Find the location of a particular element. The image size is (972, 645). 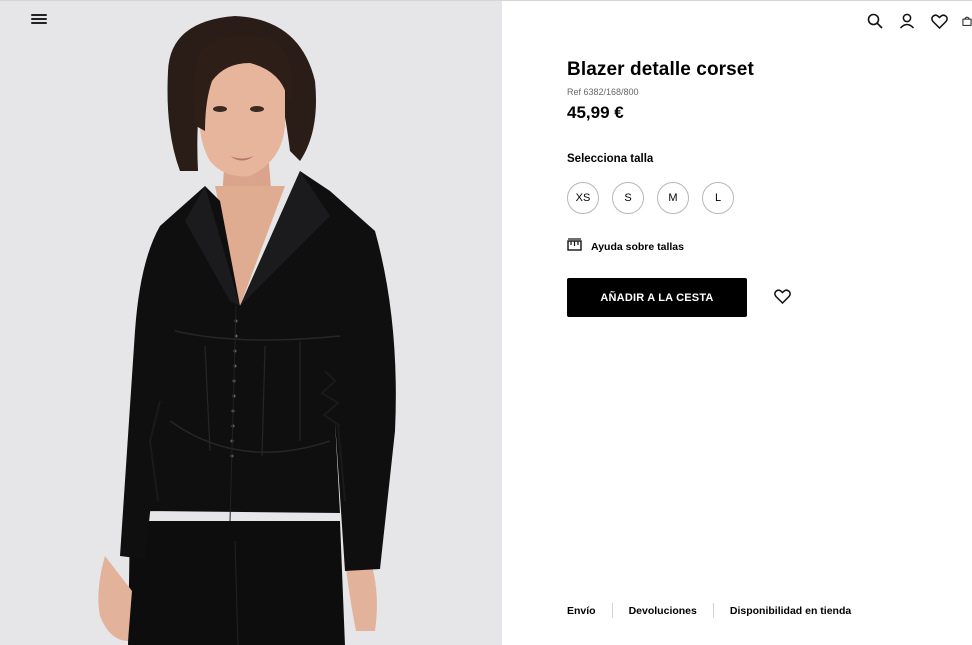

shipping-link: Envío is located at coordinates (581, 611).